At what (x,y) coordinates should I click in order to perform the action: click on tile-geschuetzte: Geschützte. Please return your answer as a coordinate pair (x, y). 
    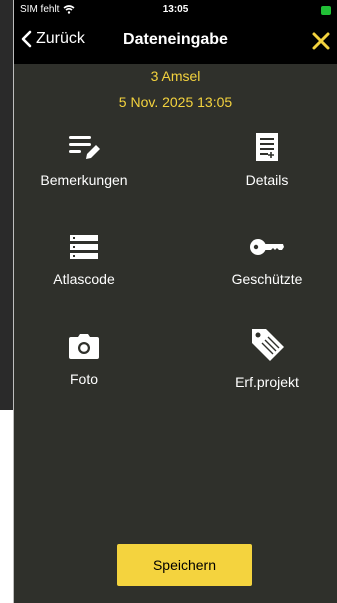
    Looking at the image, I should click on (267, 273).